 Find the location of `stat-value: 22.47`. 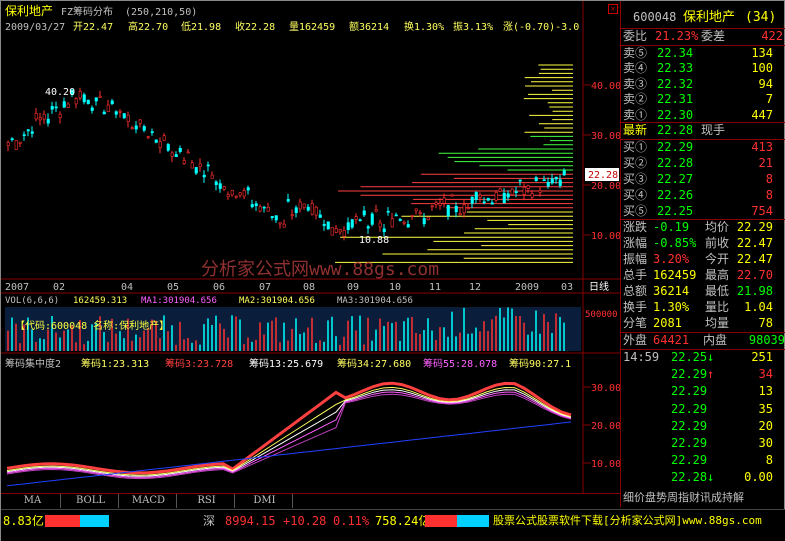

stat-value: 22.47 is located at coordinates (754, 243).